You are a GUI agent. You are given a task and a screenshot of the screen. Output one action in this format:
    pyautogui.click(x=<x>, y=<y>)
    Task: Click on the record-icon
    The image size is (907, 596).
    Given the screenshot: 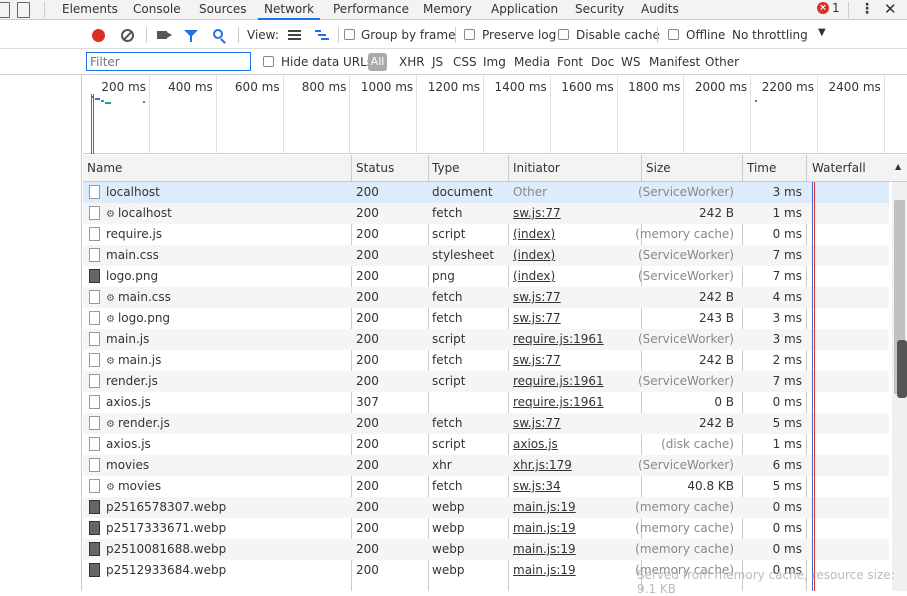 What is the action you would take?
    pyautogui.click(x=98, y=35)
    